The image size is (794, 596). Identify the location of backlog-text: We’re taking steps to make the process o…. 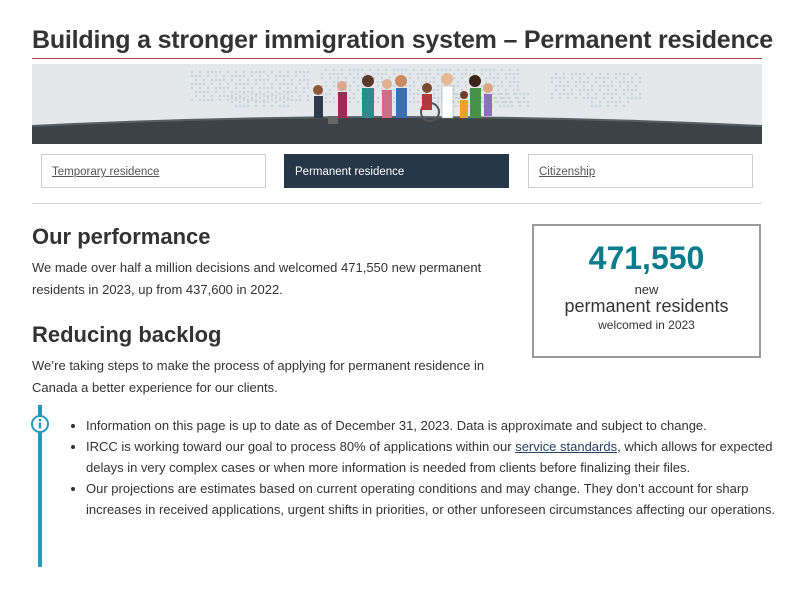
(258, 376).